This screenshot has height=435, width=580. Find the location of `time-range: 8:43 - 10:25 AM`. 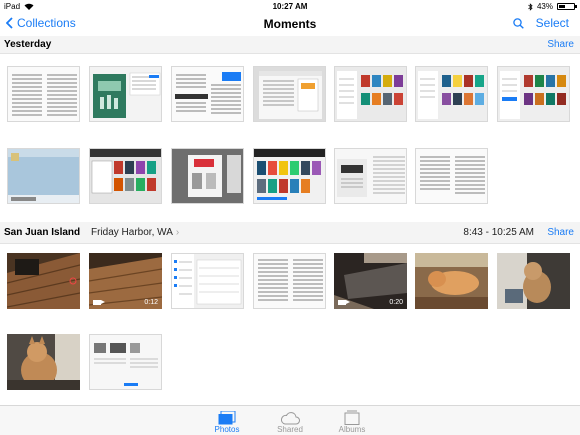

time-range: 8:43 - 10:25 AM is located at coordinates (498, 232).